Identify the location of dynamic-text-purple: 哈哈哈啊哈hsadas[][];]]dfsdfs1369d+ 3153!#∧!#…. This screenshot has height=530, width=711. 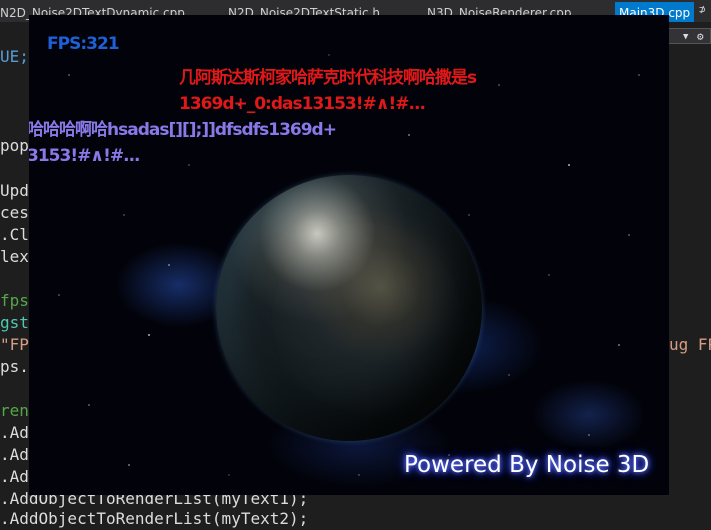
(183, 143).